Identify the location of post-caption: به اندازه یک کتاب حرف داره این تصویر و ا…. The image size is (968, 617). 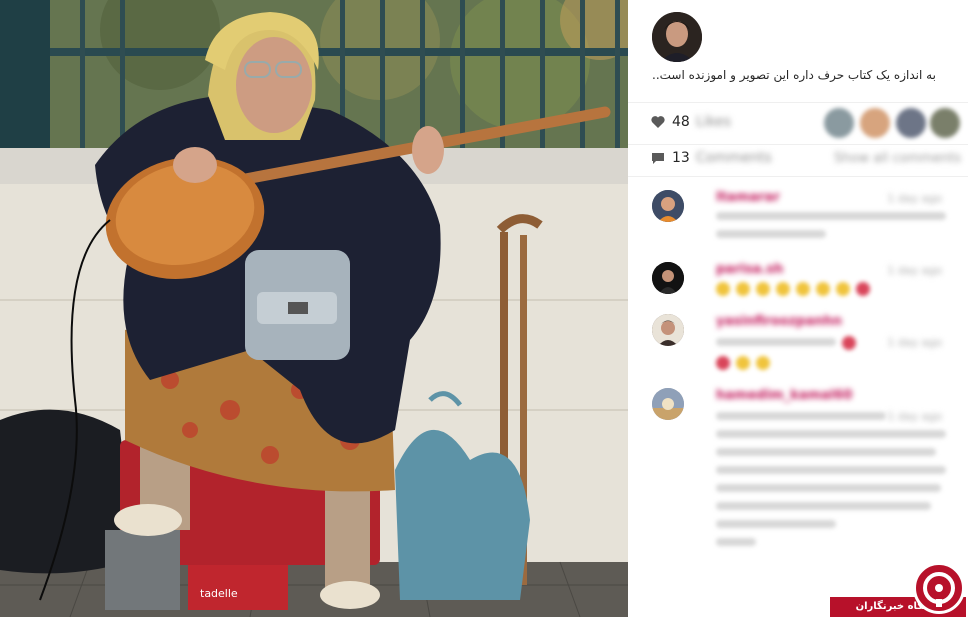
(794, 75).